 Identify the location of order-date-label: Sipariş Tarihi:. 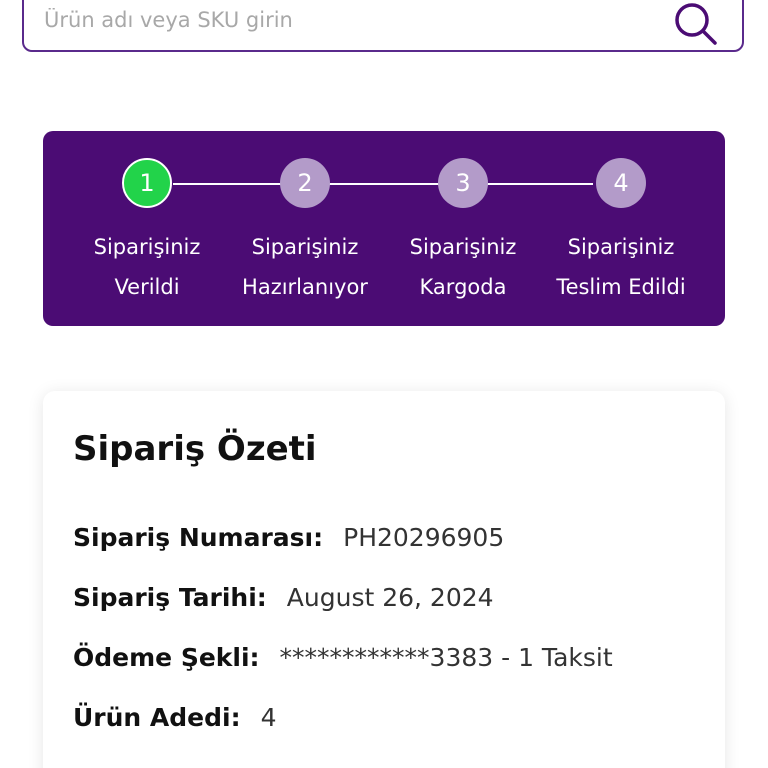
(170, 597).